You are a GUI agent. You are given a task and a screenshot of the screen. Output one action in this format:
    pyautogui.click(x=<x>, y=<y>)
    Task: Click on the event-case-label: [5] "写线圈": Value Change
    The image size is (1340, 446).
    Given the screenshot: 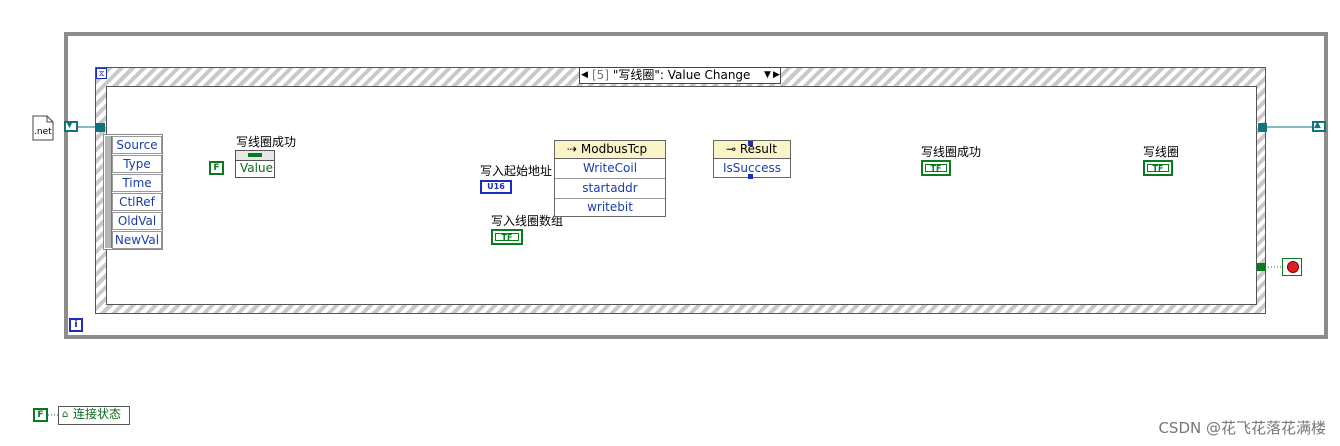 What is the action you would take?
    pyautogui.click(x=671, y=75)
    